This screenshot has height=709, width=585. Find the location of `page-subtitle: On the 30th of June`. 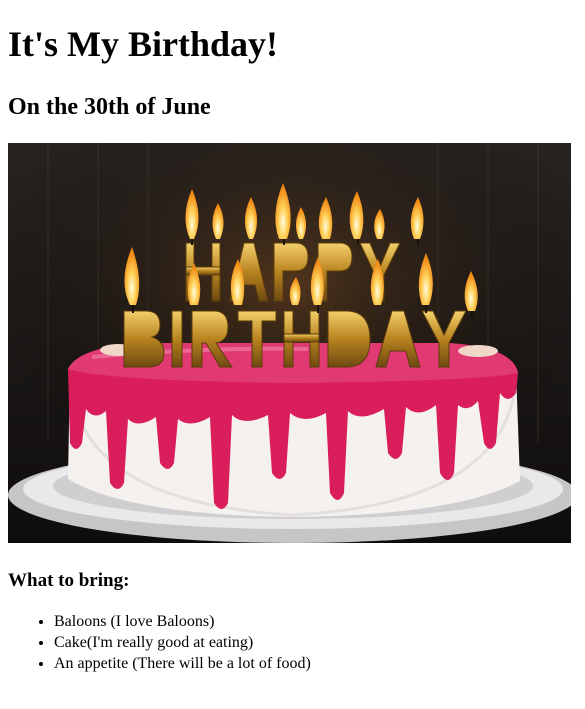

page-subtitle: On the 30th of June is located at coordinates (109, 107).